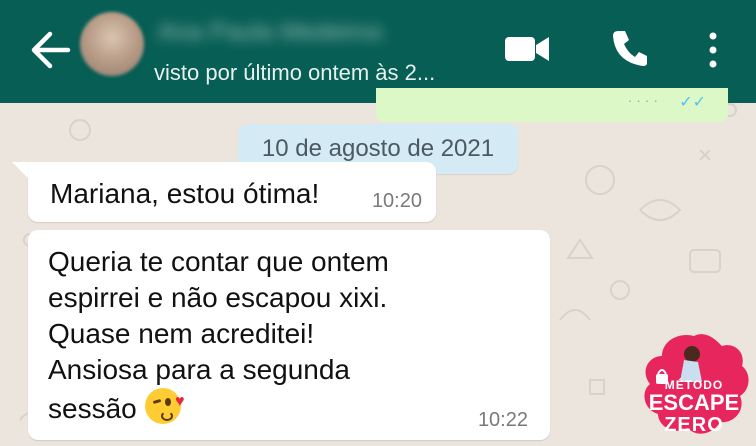  I want to click on more-options-icon, so click(713, 50).